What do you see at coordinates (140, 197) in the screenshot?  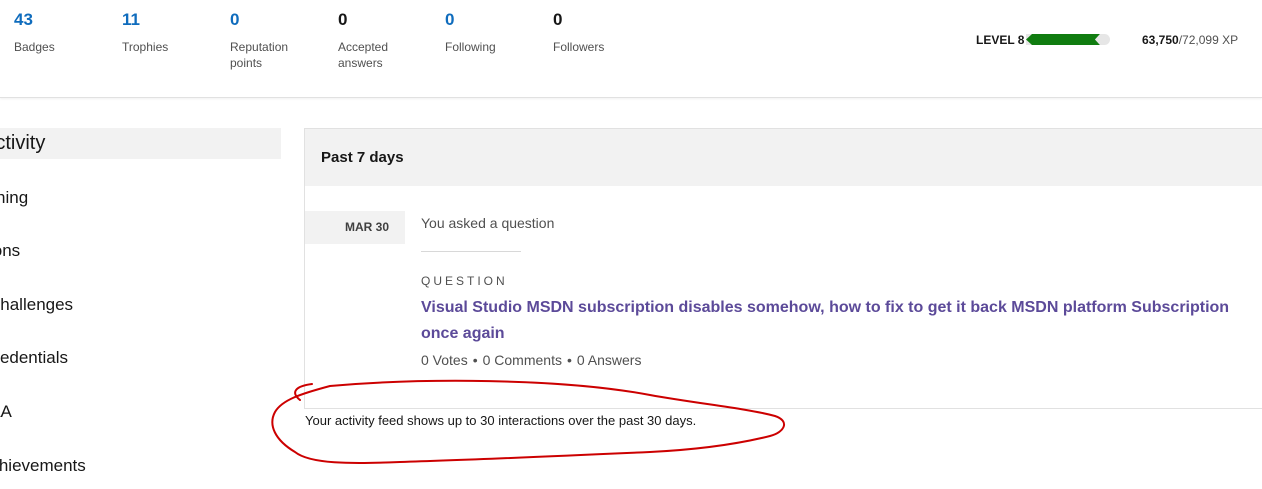 I see `nav-item-learning: Learning` at bounding box center [140, 197].